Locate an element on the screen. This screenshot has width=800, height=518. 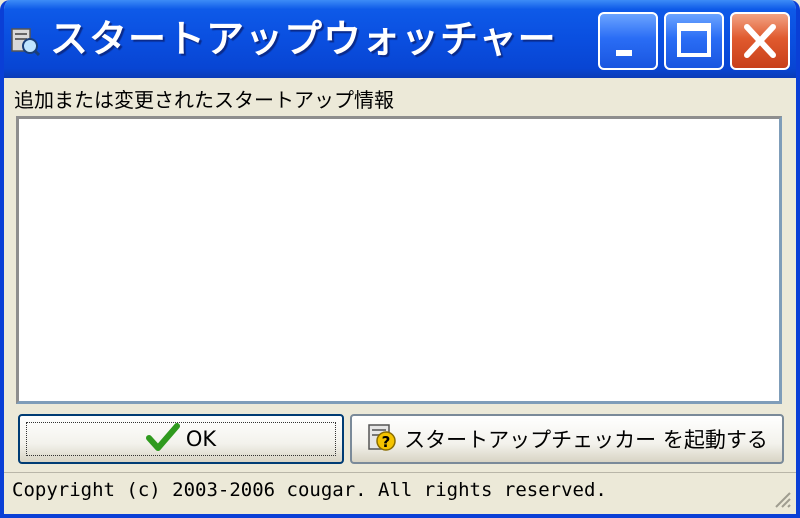
close-icon is located at coordinates (760, 41).